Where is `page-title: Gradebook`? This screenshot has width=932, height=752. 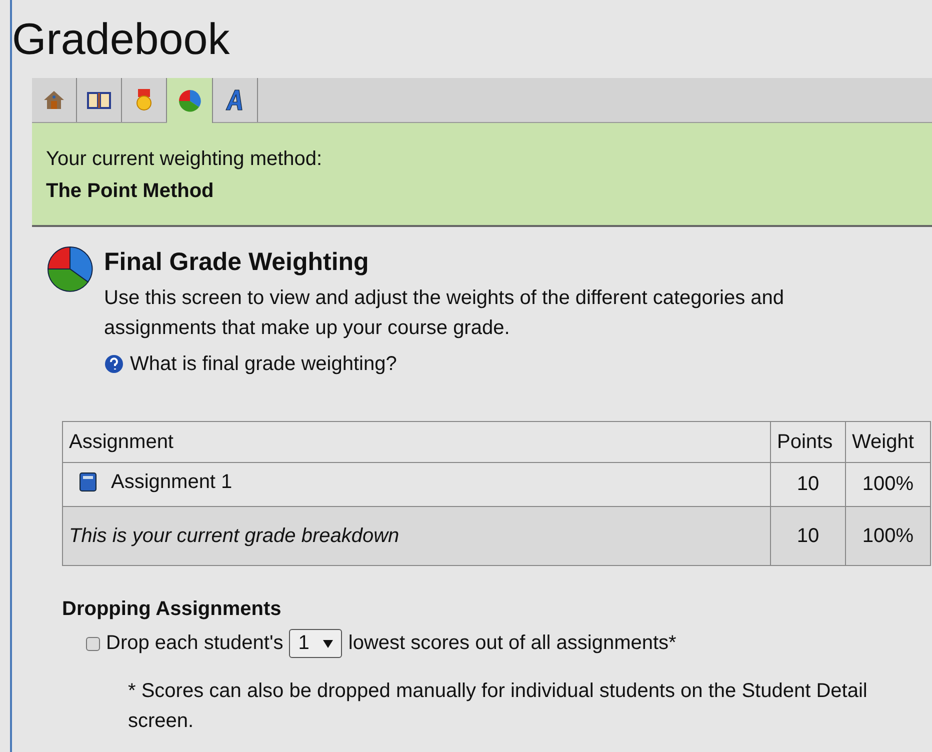
page-title: Gradebook is located at coordinates (121, 40).